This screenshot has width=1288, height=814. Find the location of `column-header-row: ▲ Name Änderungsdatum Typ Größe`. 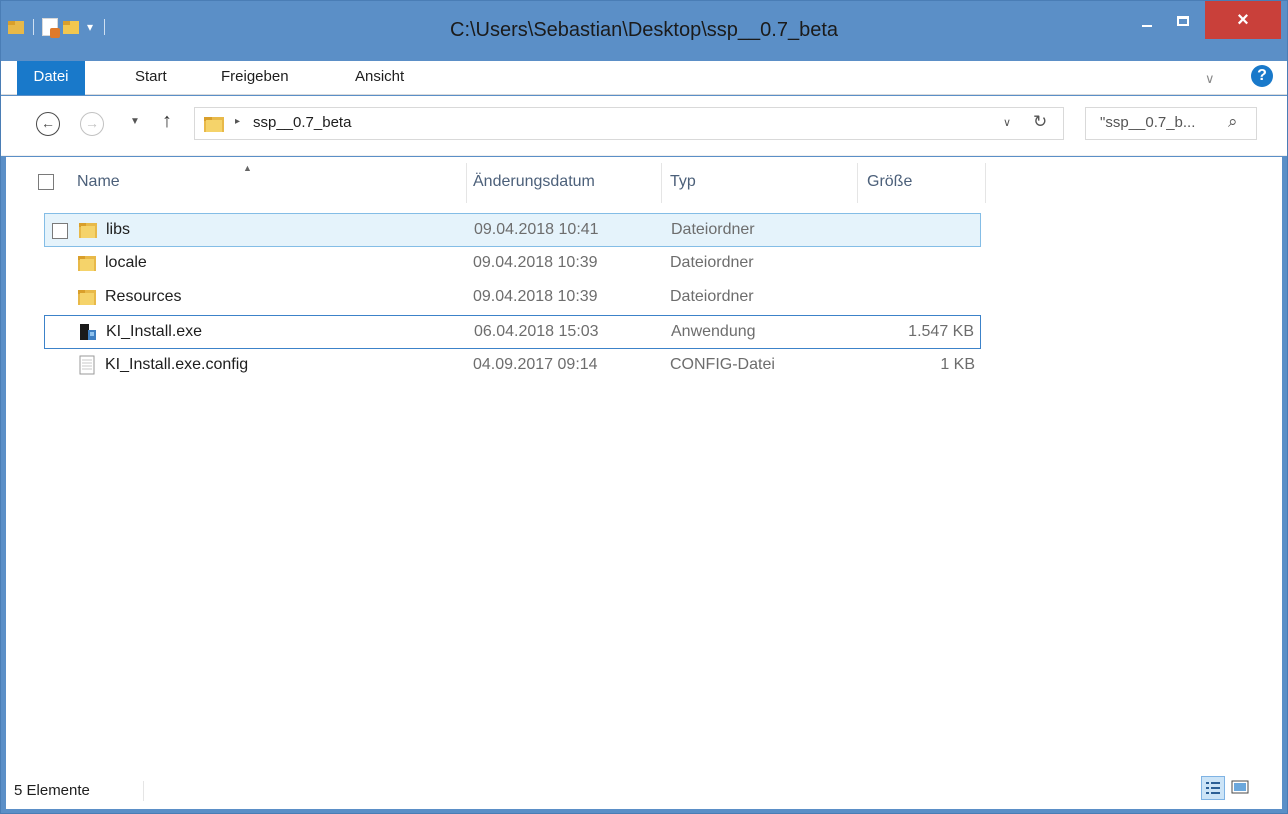

column-header-row: ▲ Name Änderungsdatum Typ Größe is located at coordinates (644, 183).